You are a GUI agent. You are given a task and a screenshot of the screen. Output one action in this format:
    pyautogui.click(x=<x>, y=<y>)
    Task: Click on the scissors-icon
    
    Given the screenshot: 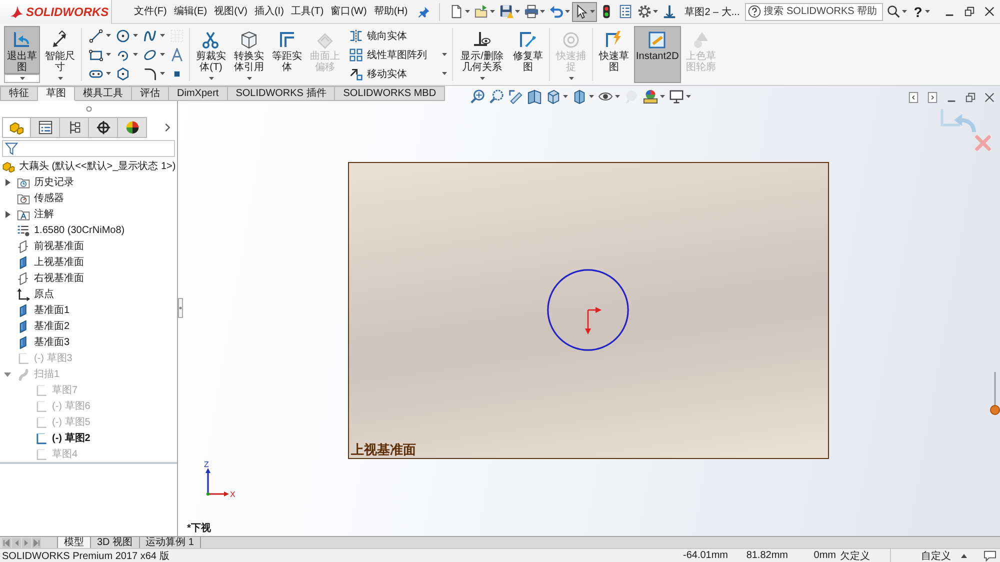 What is the action you would take?
    pyautogui.click(x=211, y=40)
    